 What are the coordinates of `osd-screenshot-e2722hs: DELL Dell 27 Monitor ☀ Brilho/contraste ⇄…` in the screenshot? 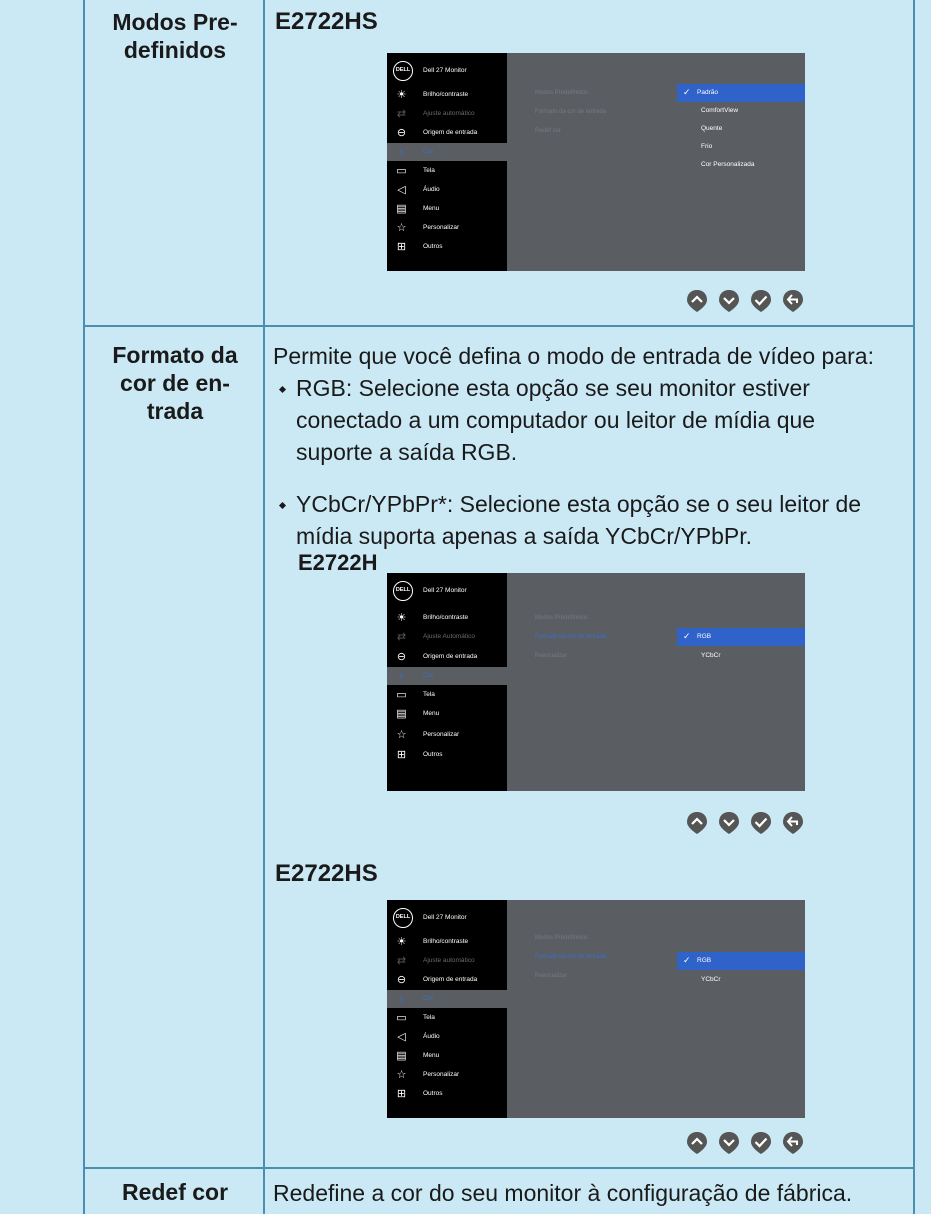 It's located at (596, 1009).